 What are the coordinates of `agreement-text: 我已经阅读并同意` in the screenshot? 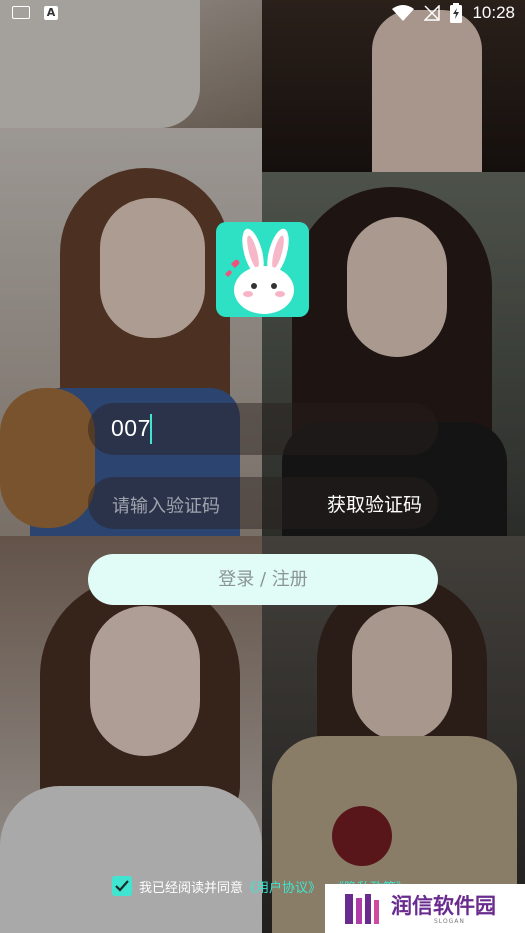 It's located at (191, 888).